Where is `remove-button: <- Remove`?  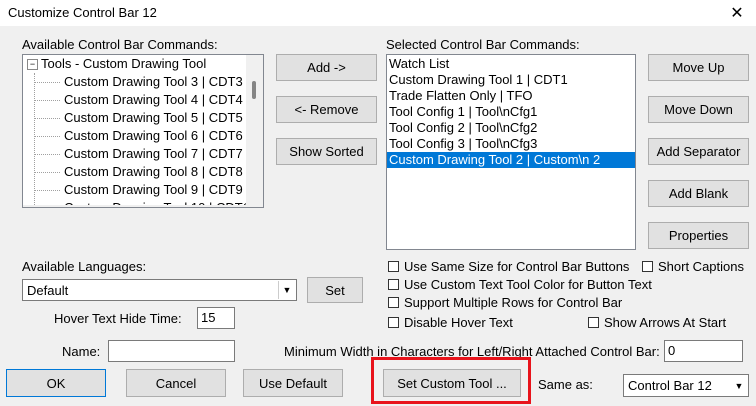 remove-button: <- Remove is located at coordinates (326, 109).